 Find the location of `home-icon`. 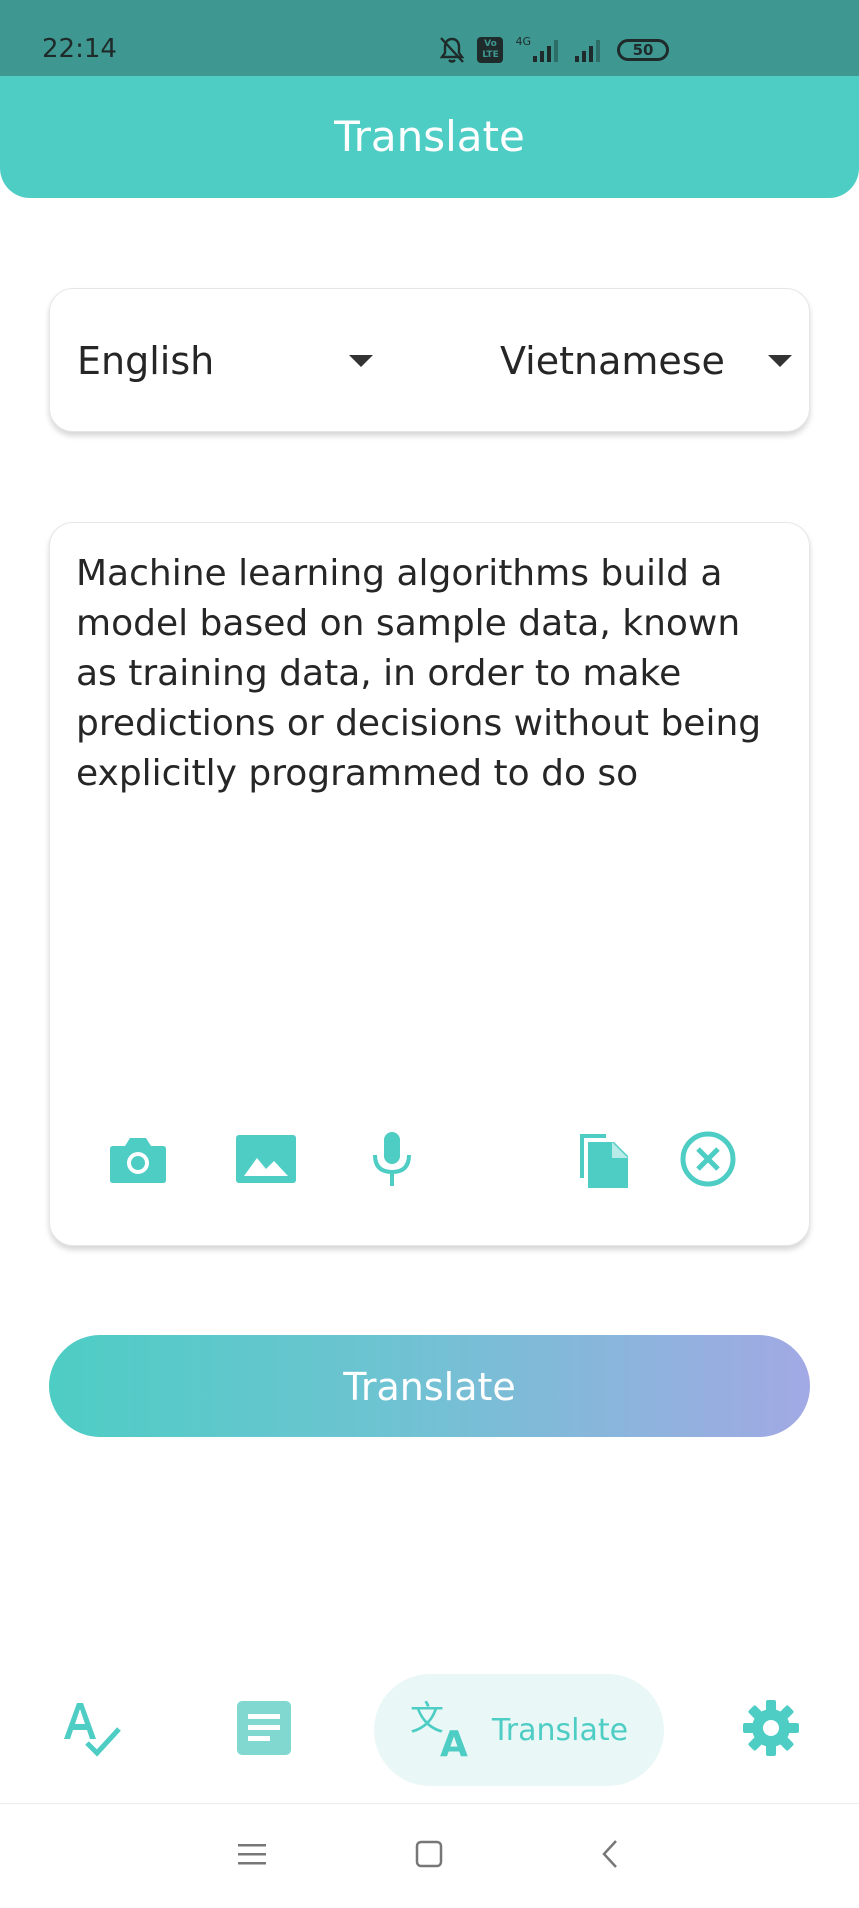

home-icon is located at coordinates (429, 1856).